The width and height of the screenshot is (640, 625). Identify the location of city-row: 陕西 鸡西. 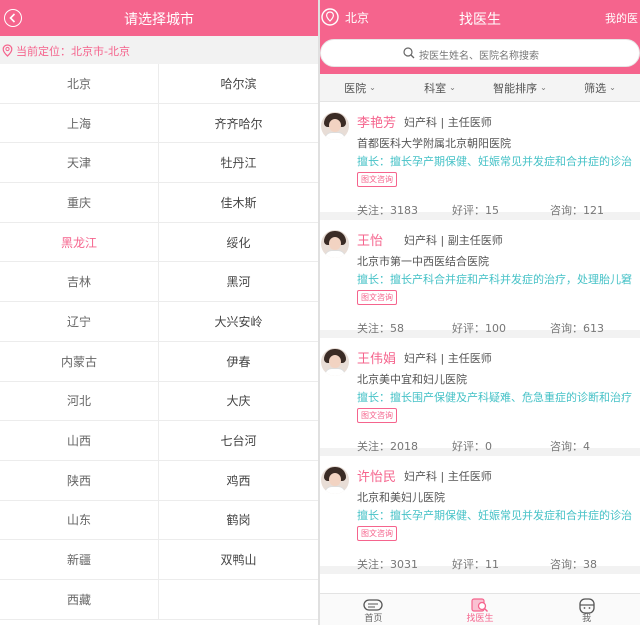
(159, 480).